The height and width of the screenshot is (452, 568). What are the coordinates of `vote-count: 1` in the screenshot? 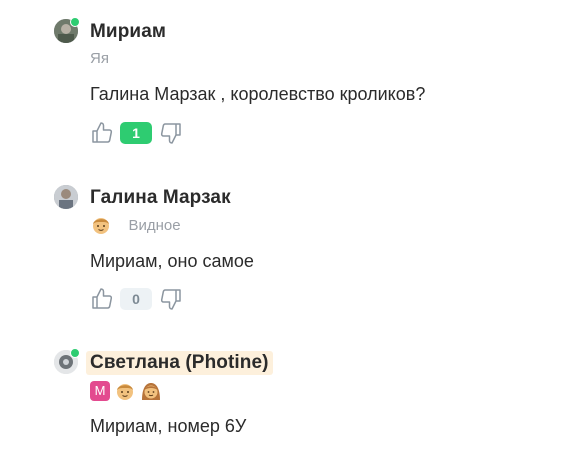 It's located at (136, 133).